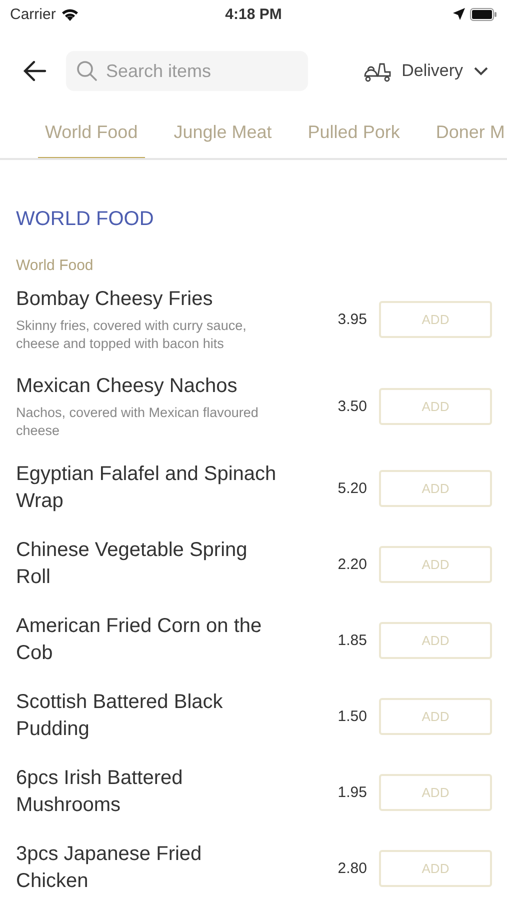 This screenshot has width=507, height=900. I want to click on category-tab: Pulled Pork, so click(353, 136).